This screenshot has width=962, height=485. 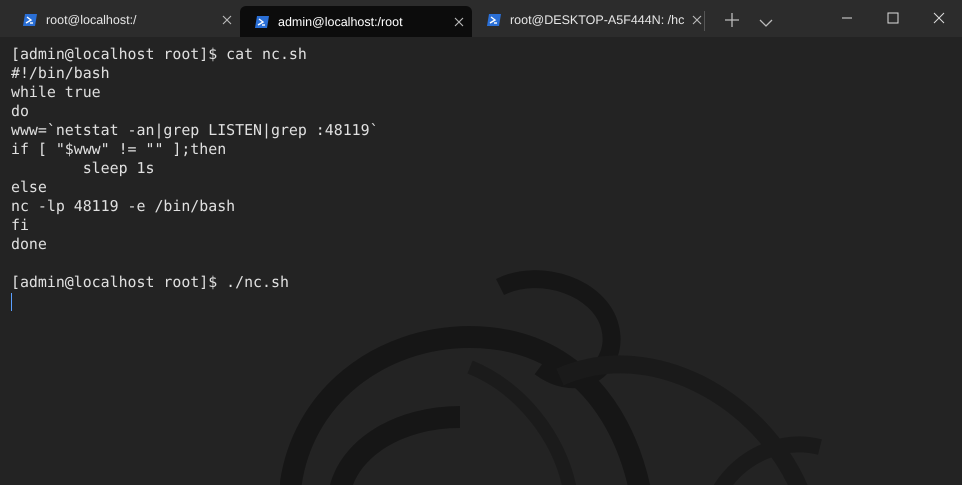 I want to click on terminal-line: if [ "$www" != "" ];then, so click(x=119, y=149).